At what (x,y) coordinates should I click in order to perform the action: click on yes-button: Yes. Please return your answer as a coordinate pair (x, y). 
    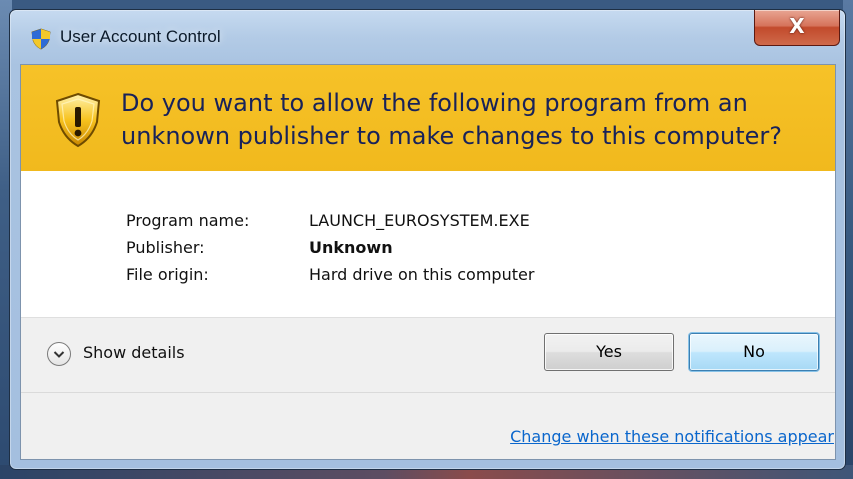
    Looking at the image, I should click on (609, 352).